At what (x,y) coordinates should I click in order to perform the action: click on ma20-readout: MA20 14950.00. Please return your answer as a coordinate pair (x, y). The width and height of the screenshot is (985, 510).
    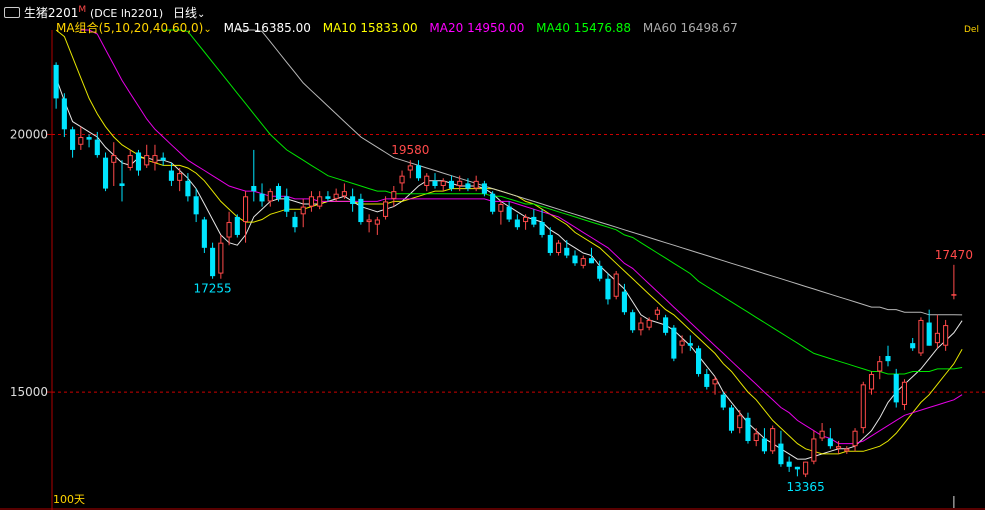
    Looking at the image, I should click on (477, 28).